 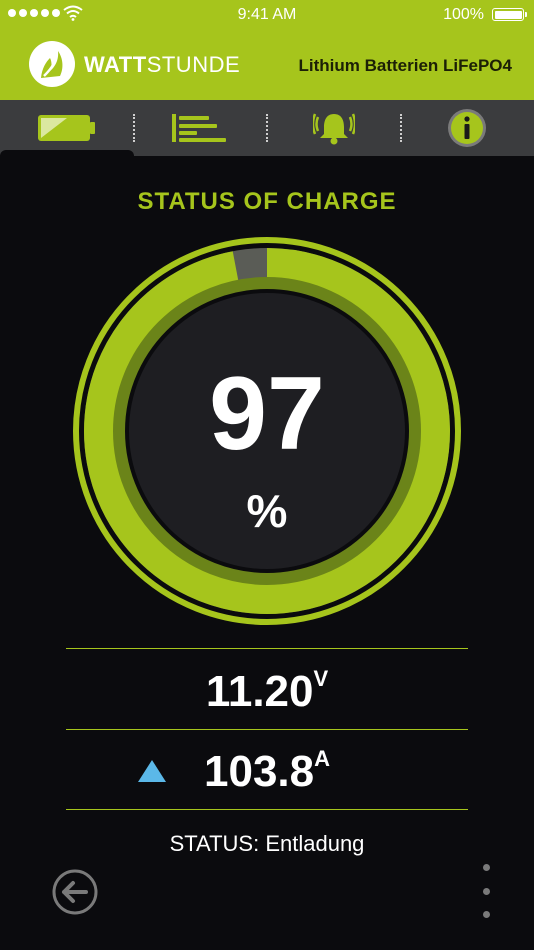 What do you see at coordinates (259, 771) in the screenshot?
I see `current-value: 103.8` at bounding box center [259, 771].